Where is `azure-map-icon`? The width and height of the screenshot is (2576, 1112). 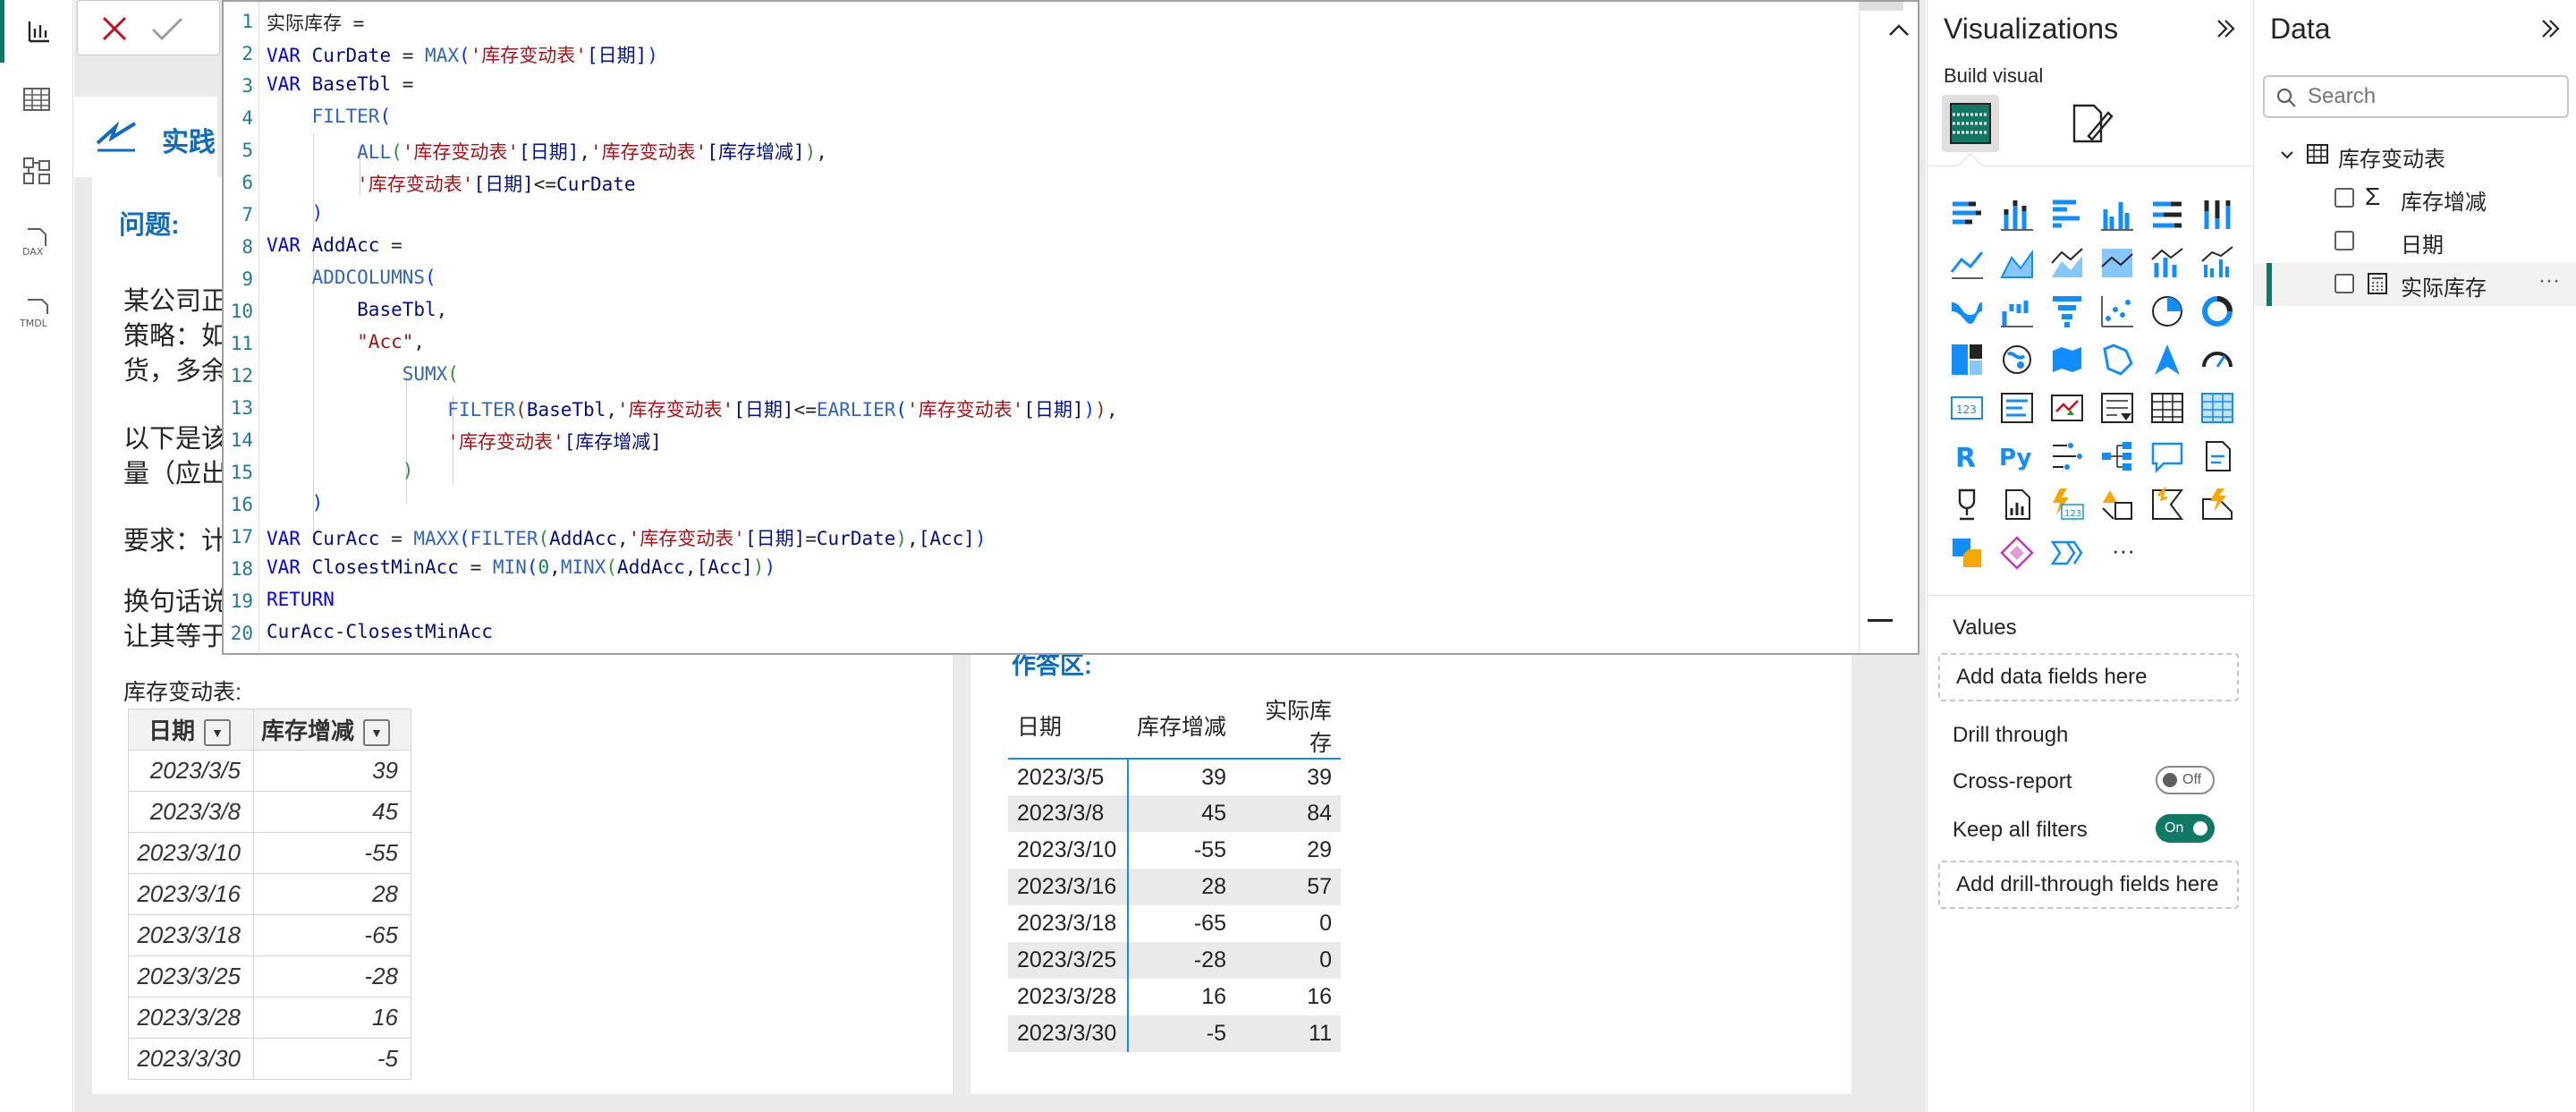
azure-map-icon is located at coordinates (2167, 360).